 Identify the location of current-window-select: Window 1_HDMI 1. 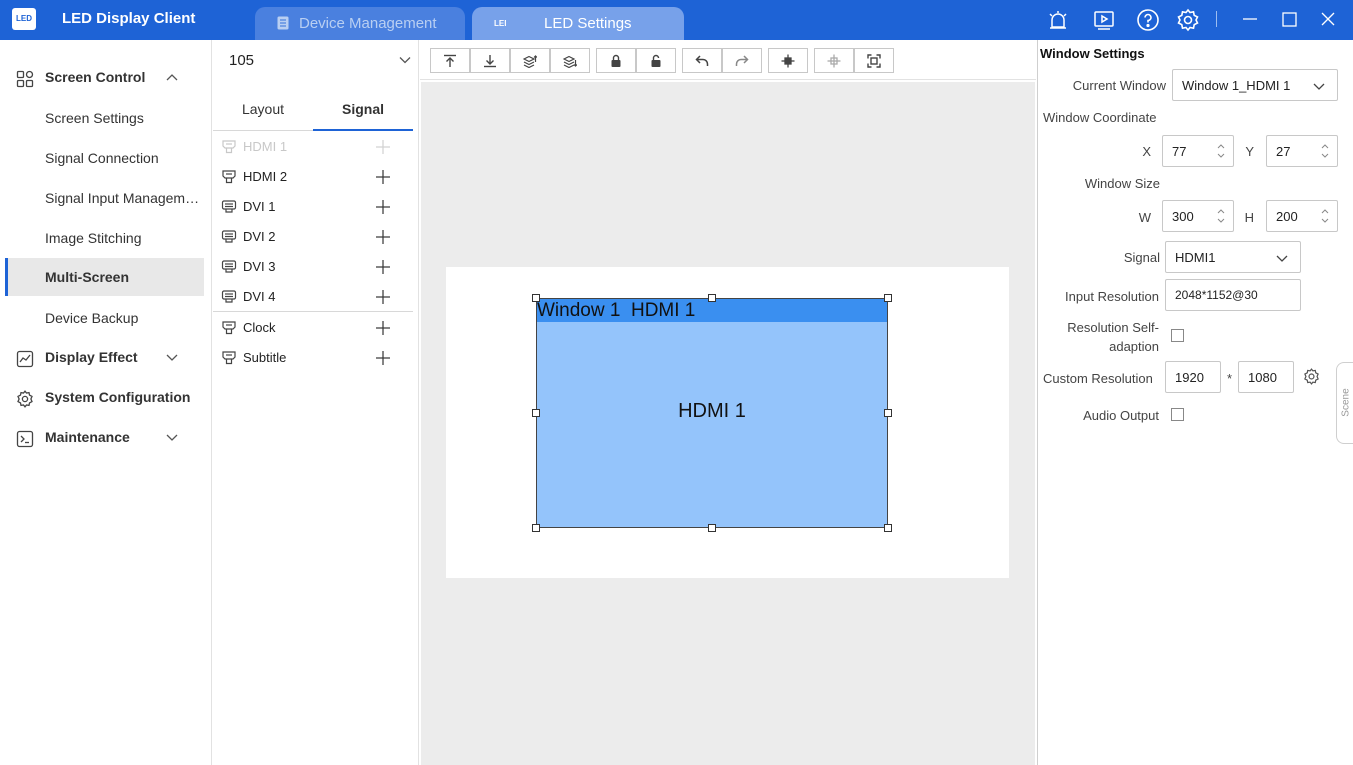
(1255, 85).